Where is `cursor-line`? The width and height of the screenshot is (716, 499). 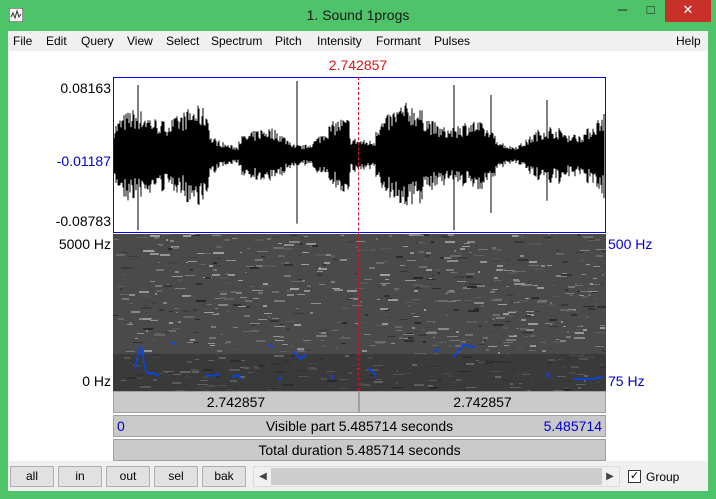
cursor-line is located at coordinates (358, 234).